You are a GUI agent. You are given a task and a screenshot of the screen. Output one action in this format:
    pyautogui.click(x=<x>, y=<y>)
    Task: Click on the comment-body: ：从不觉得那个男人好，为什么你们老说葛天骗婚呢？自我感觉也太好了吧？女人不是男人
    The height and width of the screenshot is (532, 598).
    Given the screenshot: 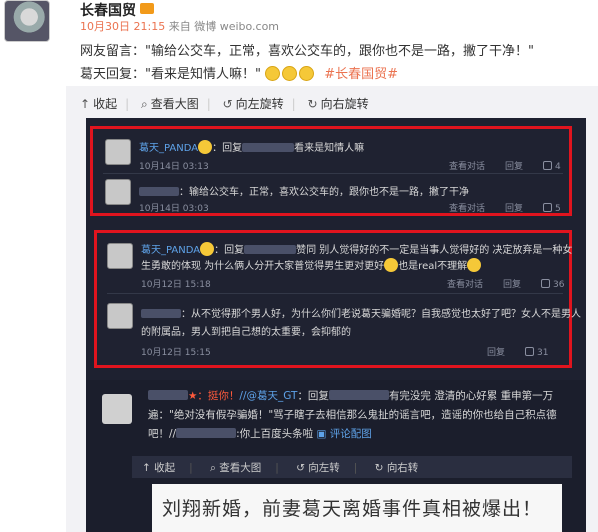 What is the action you would take?
    pyautogui.click(x=381, y=314)
    